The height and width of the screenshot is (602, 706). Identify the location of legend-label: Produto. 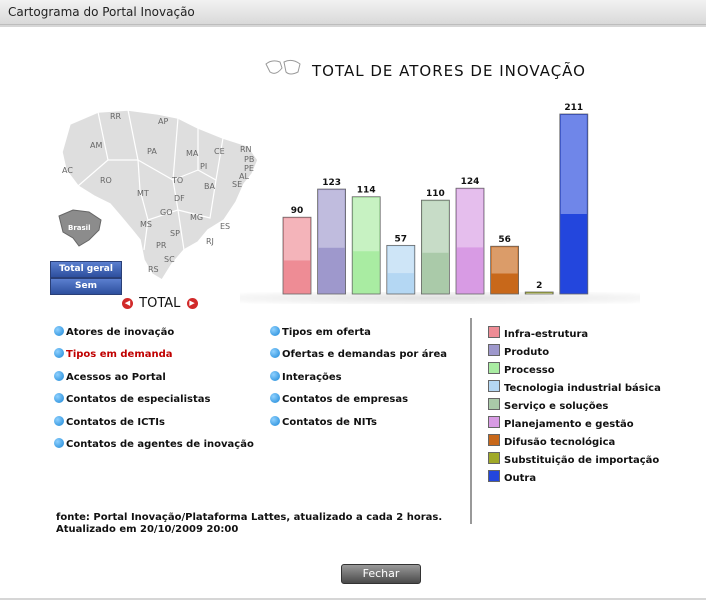
(527, 352).